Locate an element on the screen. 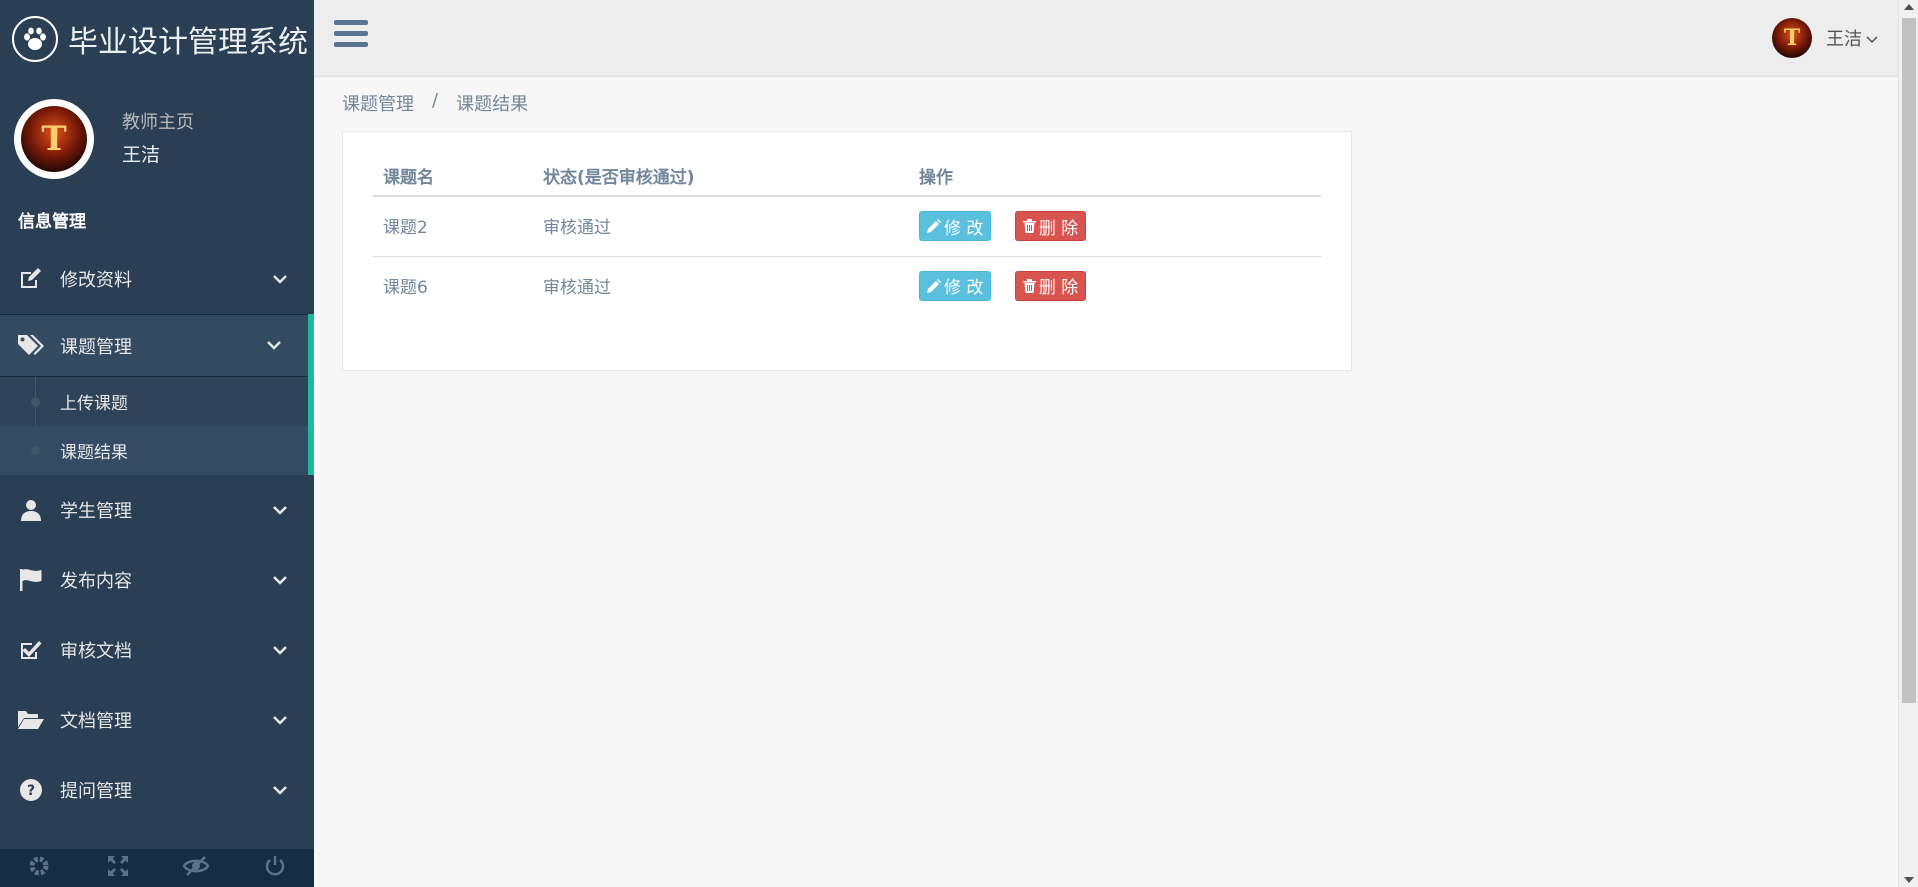 This screenshot has width=1918, height=887. user-dropdown: T 王洁 is located at coordinates (1825, 38).